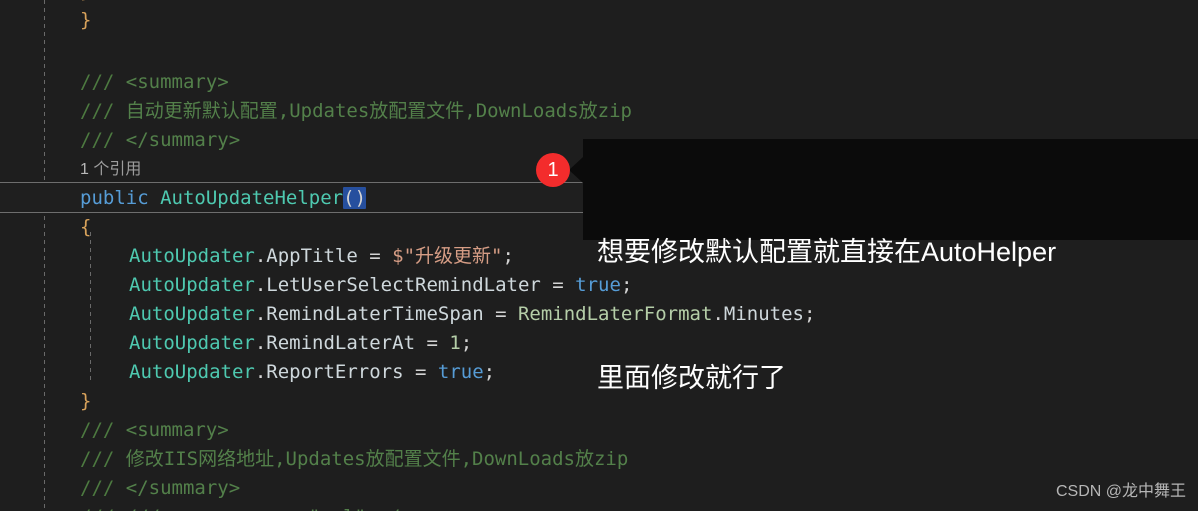 The width and height of the screenshot is (1198, 511). I want to click on selected-parentheses: (), so click(355, 198).